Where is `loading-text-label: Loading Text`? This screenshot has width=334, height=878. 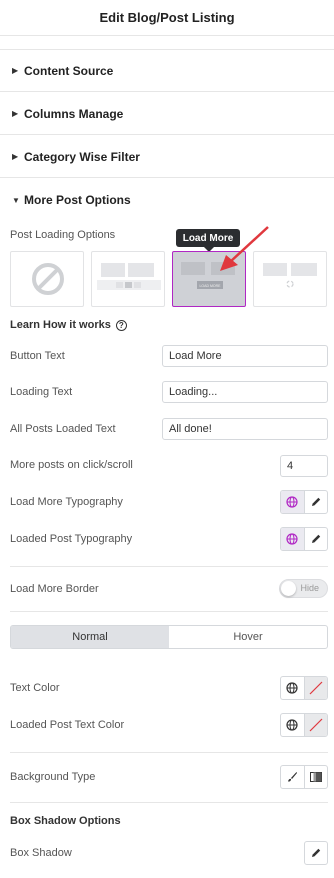 loading-text-label: Loading Text is located at coordinates (41, 392).